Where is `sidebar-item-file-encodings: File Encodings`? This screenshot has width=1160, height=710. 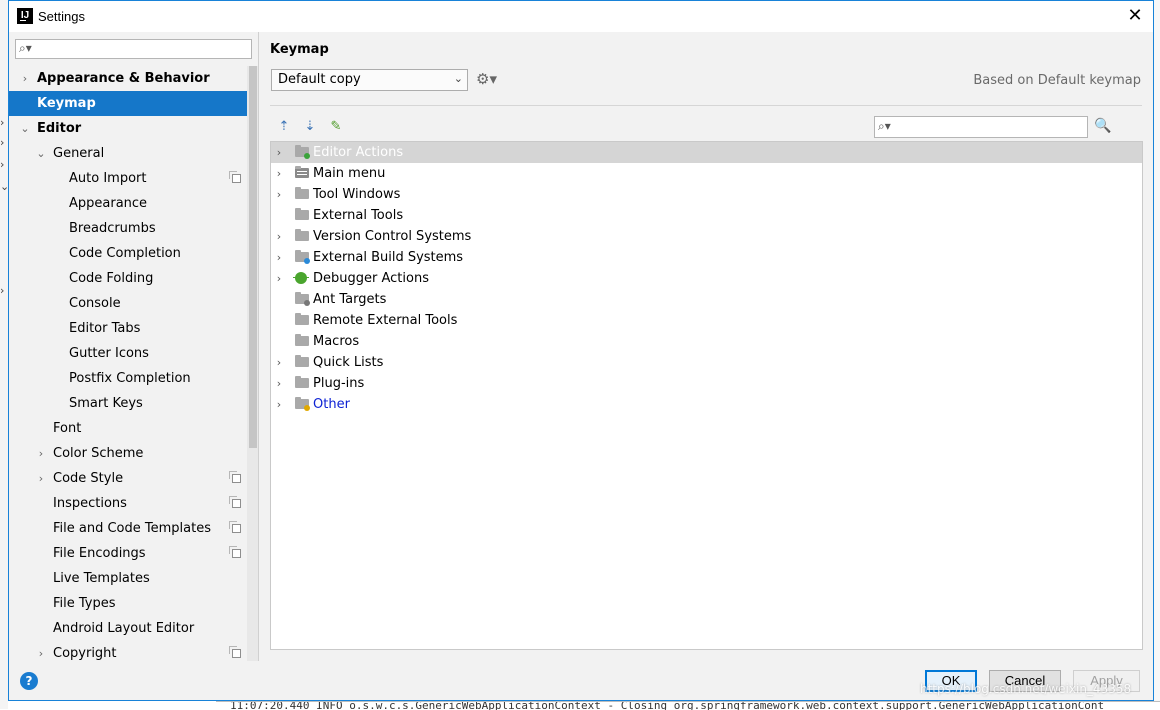
sidebar-item-file-encodings: File Encodings is located at coordinates (128, 553).